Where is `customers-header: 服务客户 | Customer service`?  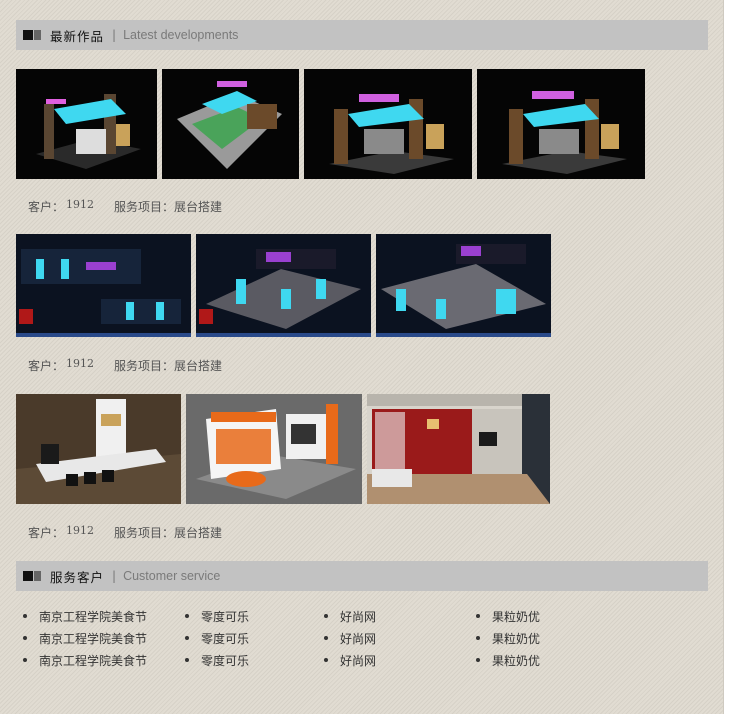
customers-header: 服务客户 | Customer service is located at coordinates (362, 576).